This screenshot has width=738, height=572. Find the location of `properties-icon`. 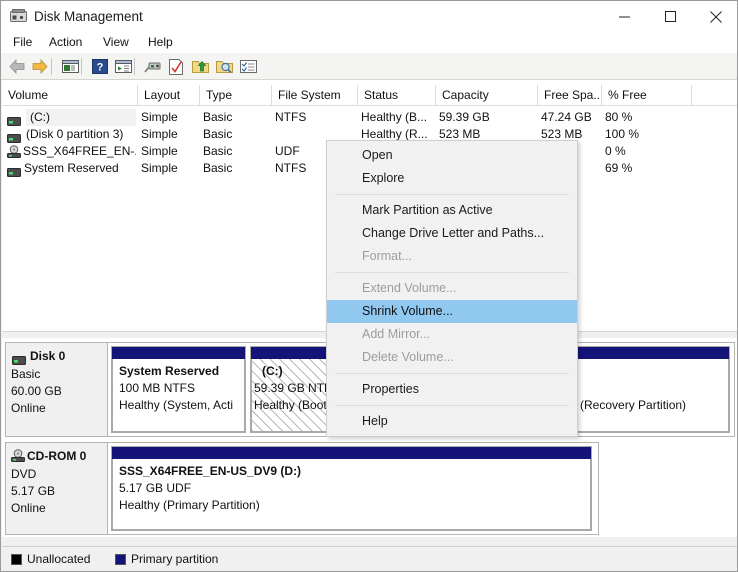

properties-icon is located at coordinates (176, 66).